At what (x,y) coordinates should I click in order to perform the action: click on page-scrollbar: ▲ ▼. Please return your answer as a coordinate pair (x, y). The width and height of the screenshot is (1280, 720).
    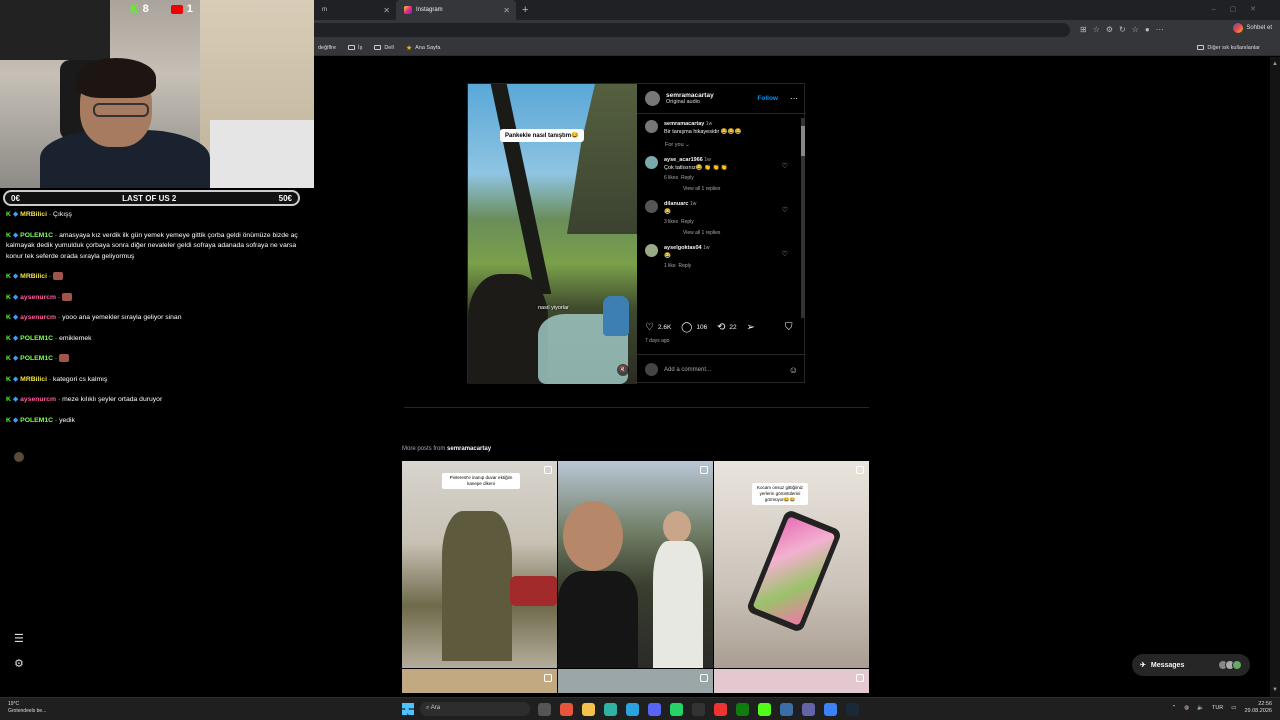
    Looking at the image, I should click on (1275, 377).